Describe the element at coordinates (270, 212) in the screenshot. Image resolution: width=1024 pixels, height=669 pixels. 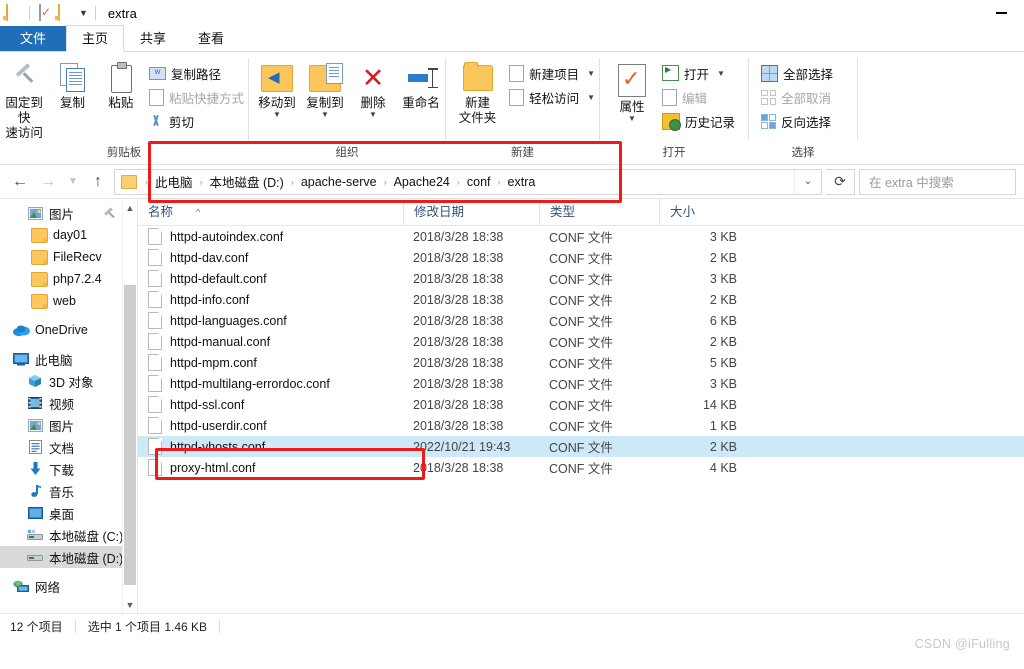
I see `column-header-name: 名称 ^` at that location.